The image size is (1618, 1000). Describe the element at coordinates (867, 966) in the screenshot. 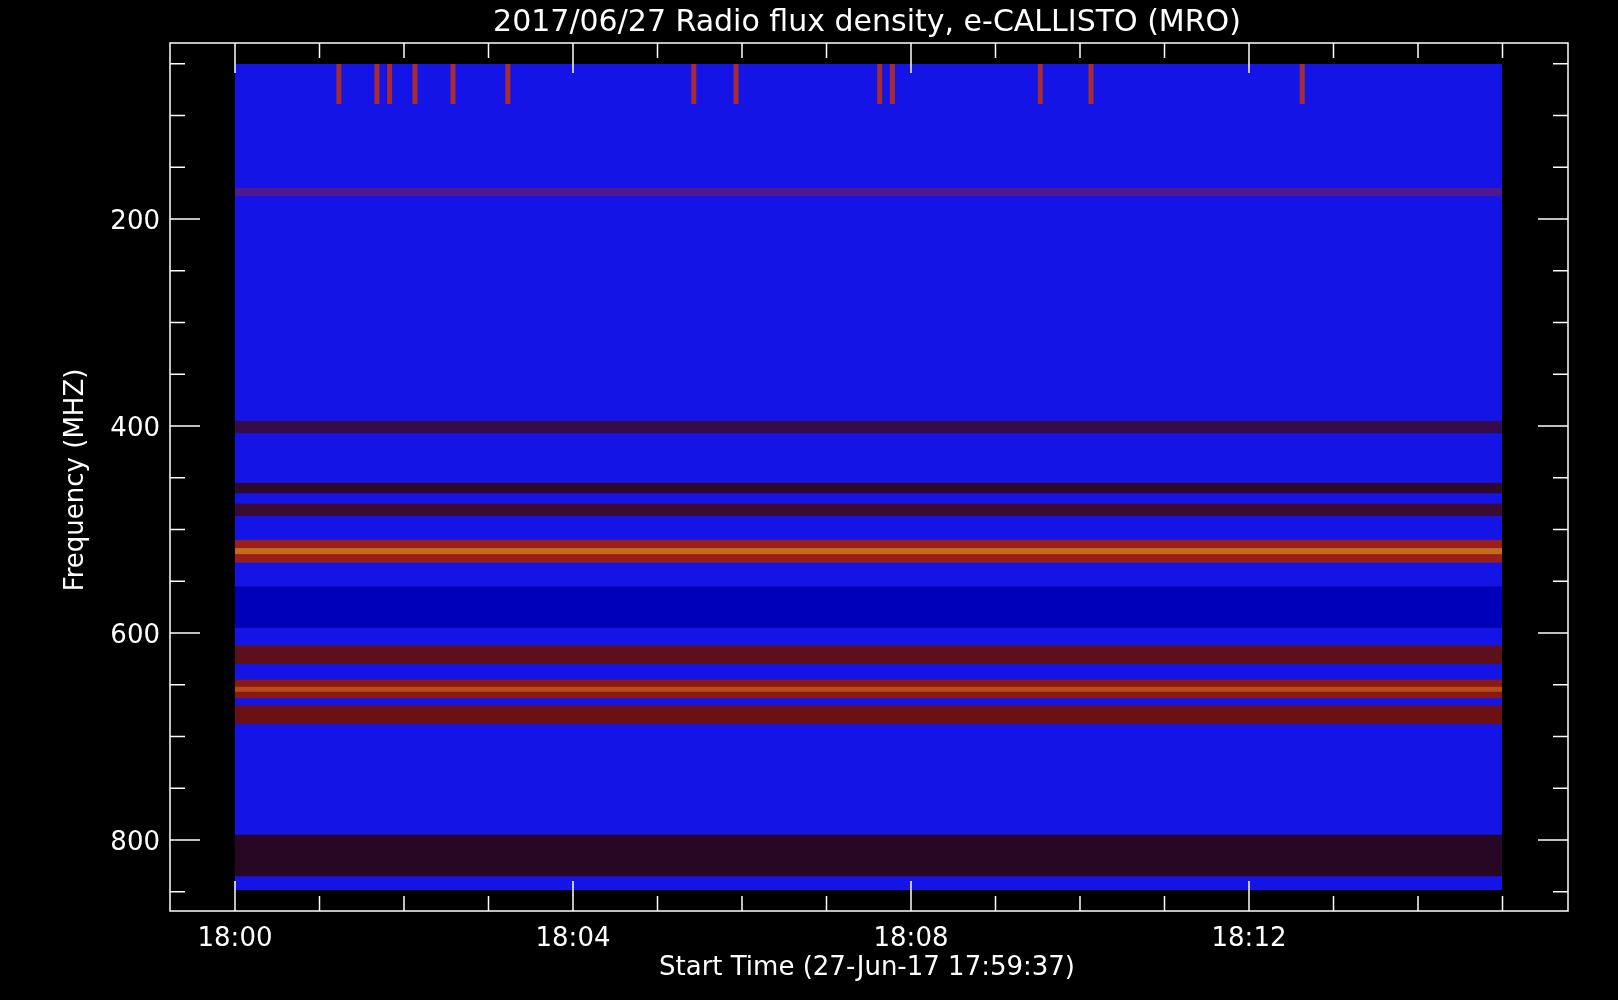

I see `x-axis-label: Start Time (27-Jun-17 17:59:37)` at that location.